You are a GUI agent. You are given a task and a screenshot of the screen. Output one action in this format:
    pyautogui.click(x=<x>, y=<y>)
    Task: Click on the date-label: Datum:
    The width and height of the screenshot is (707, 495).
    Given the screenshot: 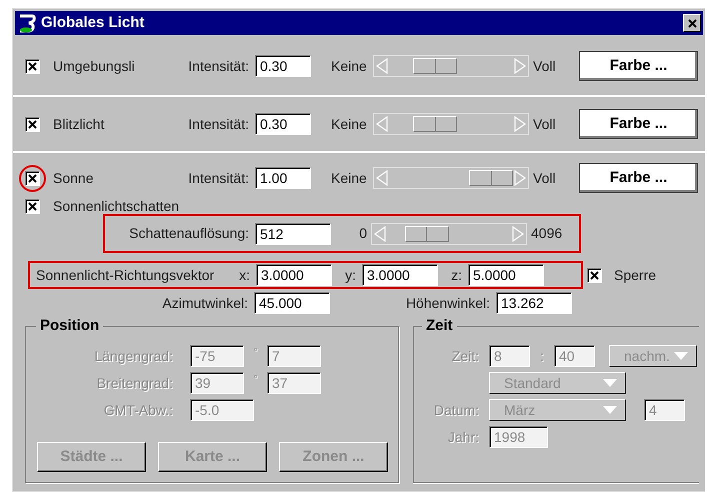 What is the action you would take?
    pyautogui.click(x=455, y=410)
    